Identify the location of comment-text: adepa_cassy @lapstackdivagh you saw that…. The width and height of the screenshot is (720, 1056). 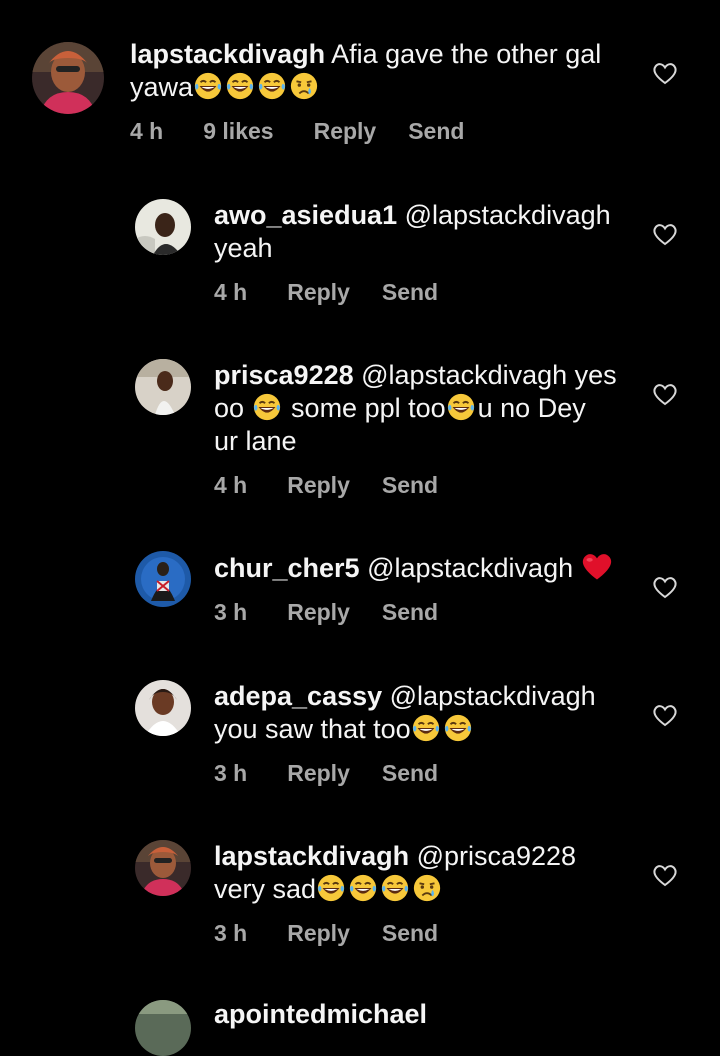
(405, 712).